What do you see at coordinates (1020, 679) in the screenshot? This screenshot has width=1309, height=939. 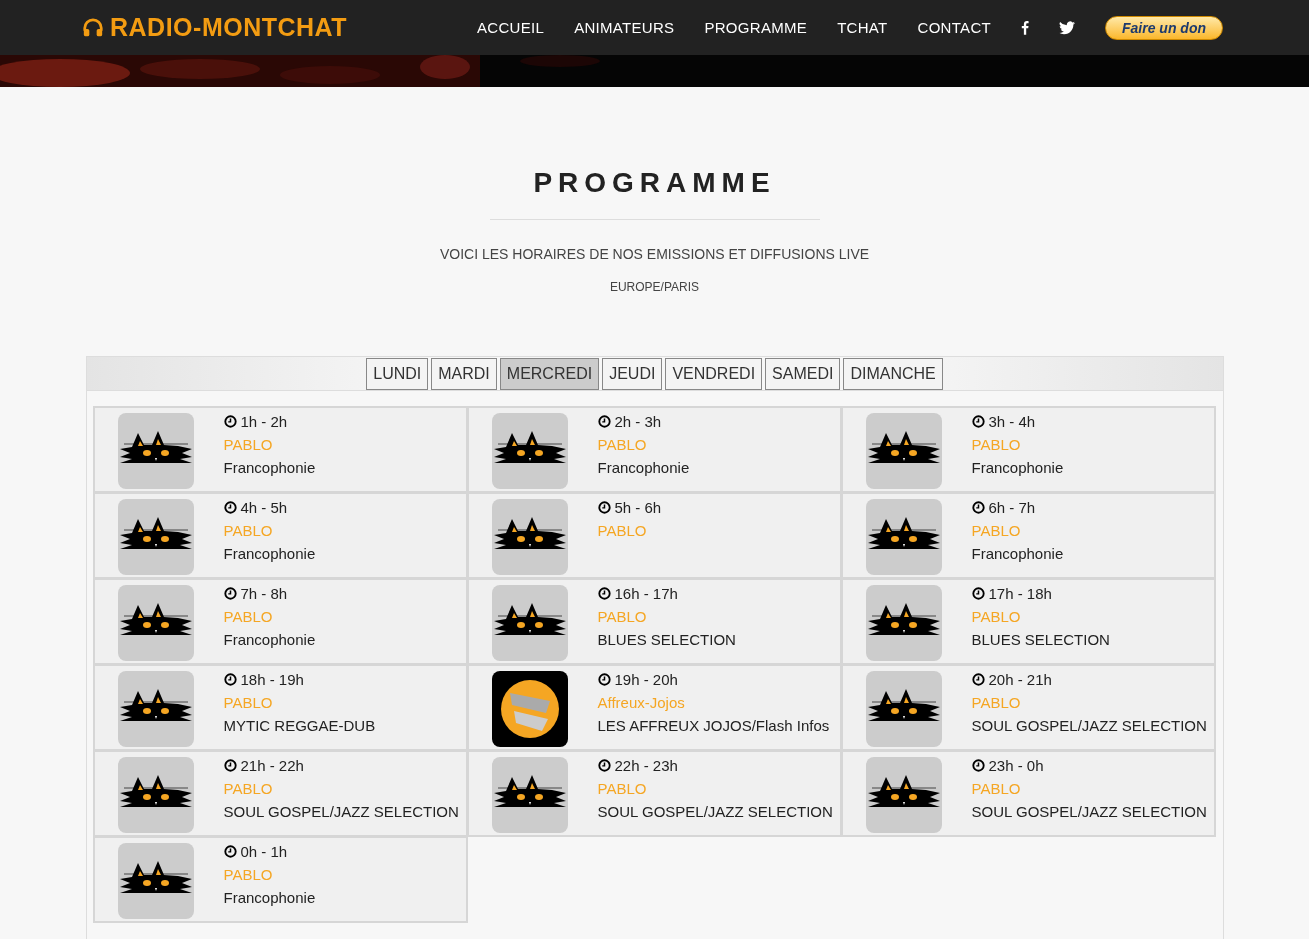 I see `show-time: 20h - 21h` at bounding box center [1020, 679].